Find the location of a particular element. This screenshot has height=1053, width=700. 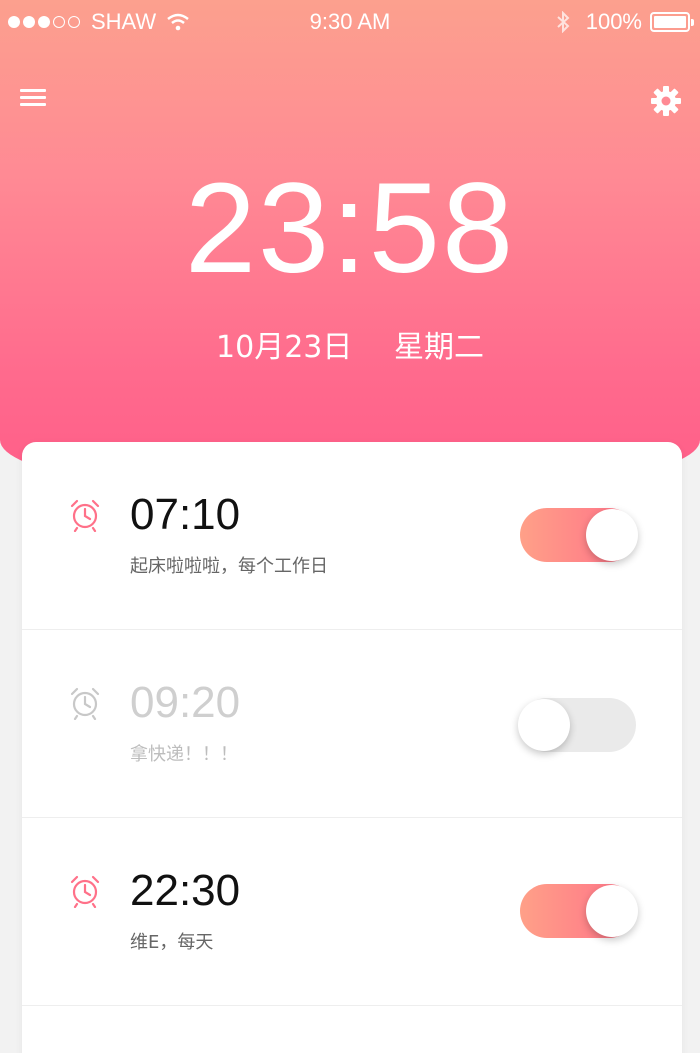

alarm-time: 09:20 is located at coordinates (185, 702).